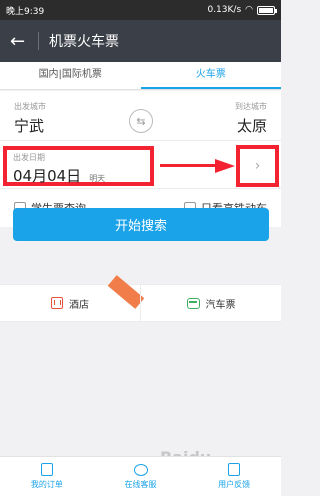 The width and height of the screenshot is (320, 496). Describe the element at coordinates (25, 11) in the screenshot. I see `status-time: 晚上9:39` at that location.